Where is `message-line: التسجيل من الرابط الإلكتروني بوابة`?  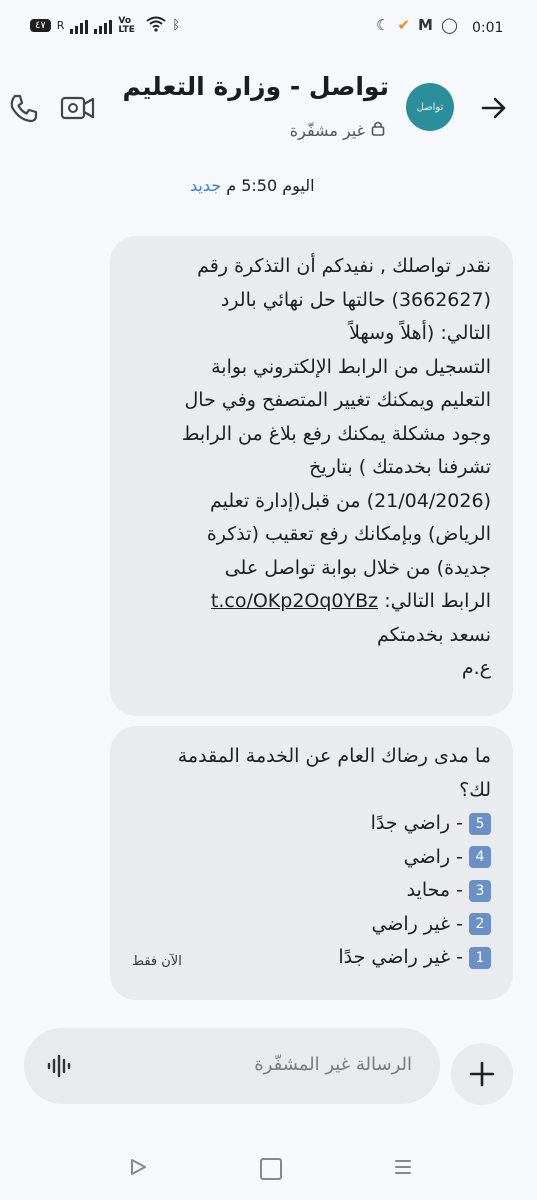 message-line: التسجيل من الرابط الإلكتروني بوابة is located at coordinates (351, 366).